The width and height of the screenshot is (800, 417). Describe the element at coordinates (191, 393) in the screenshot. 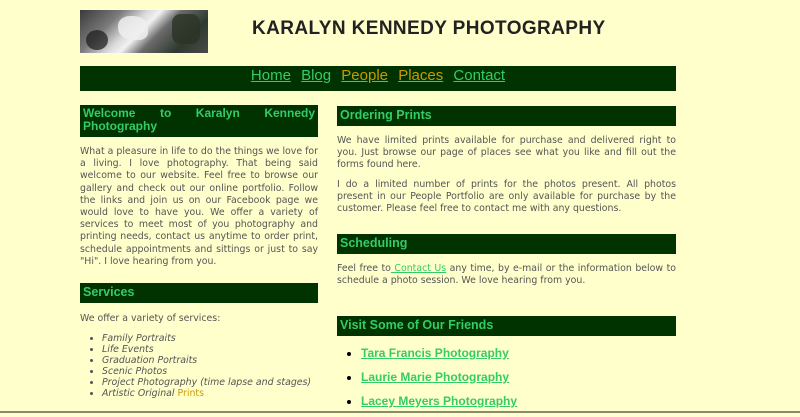

I see `prints-link: Prints` at that location.